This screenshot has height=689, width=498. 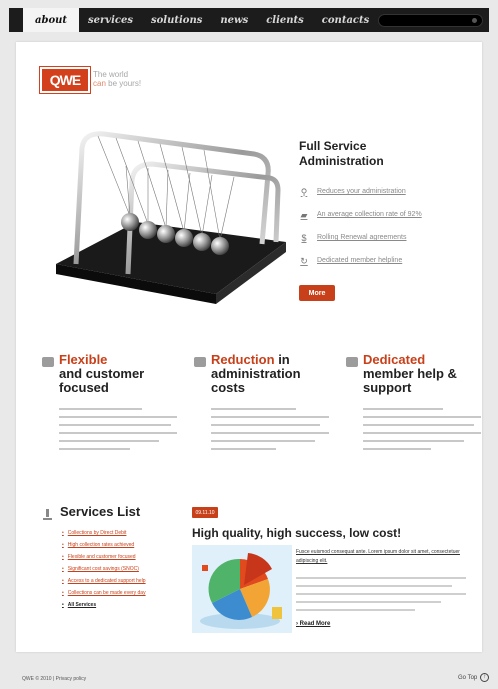 I want to click on users-icon, so click(x=352, y=362).